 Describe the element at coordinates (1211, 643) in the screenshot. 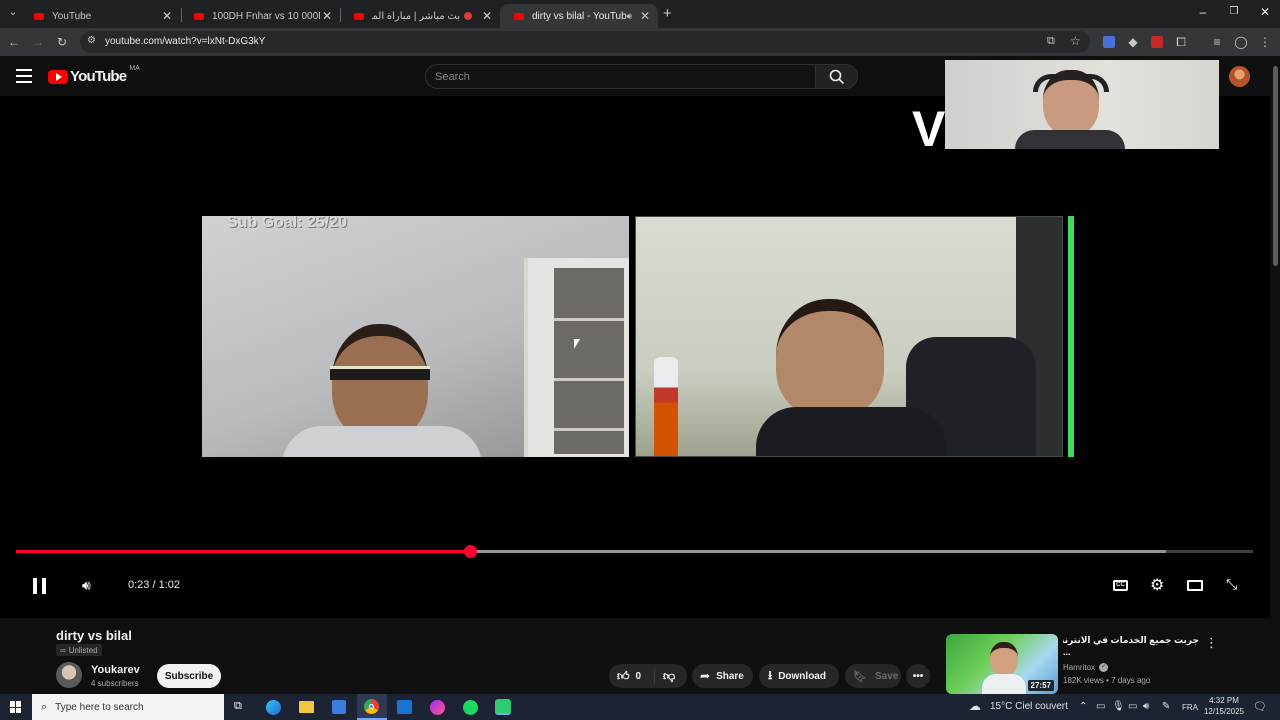

I see `more-vertical-icon: ⋮` at that location.